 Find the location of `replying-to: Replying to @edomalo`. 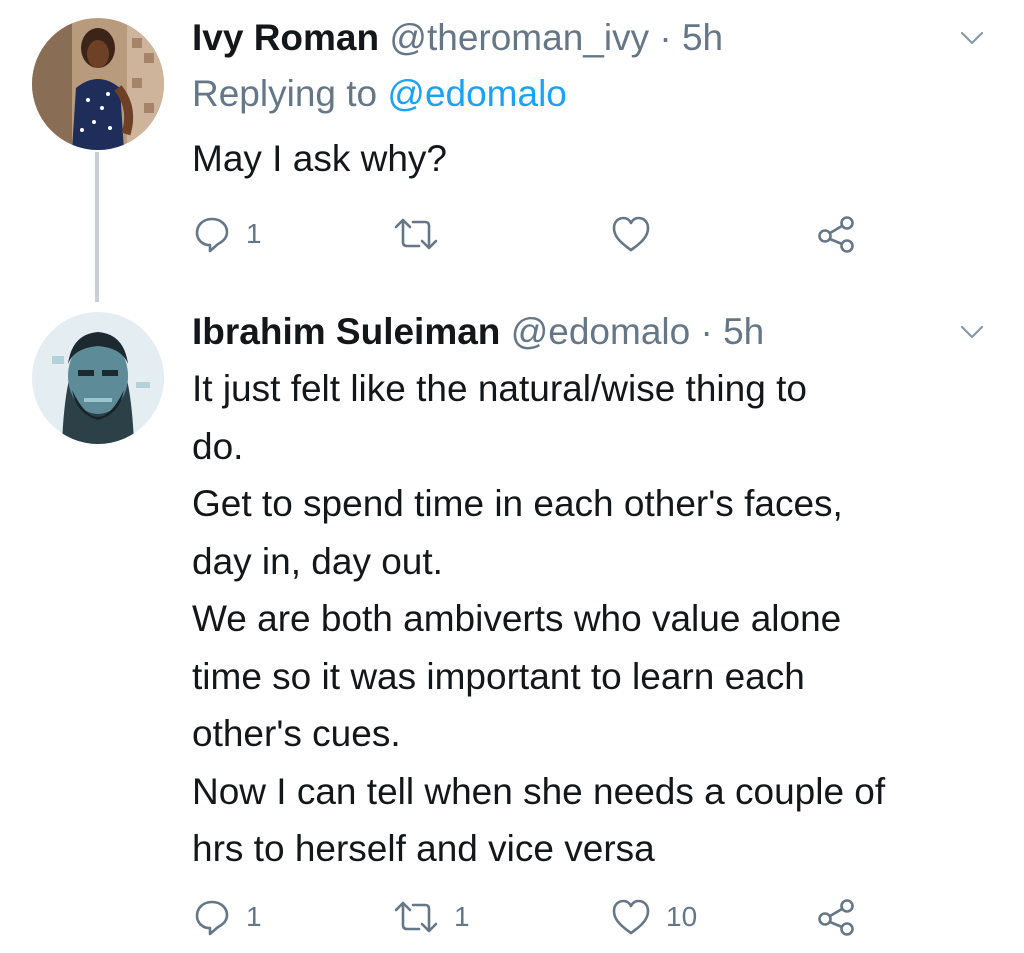

replying-to: Replying to @edomalo is located at coordinates (379, 94).